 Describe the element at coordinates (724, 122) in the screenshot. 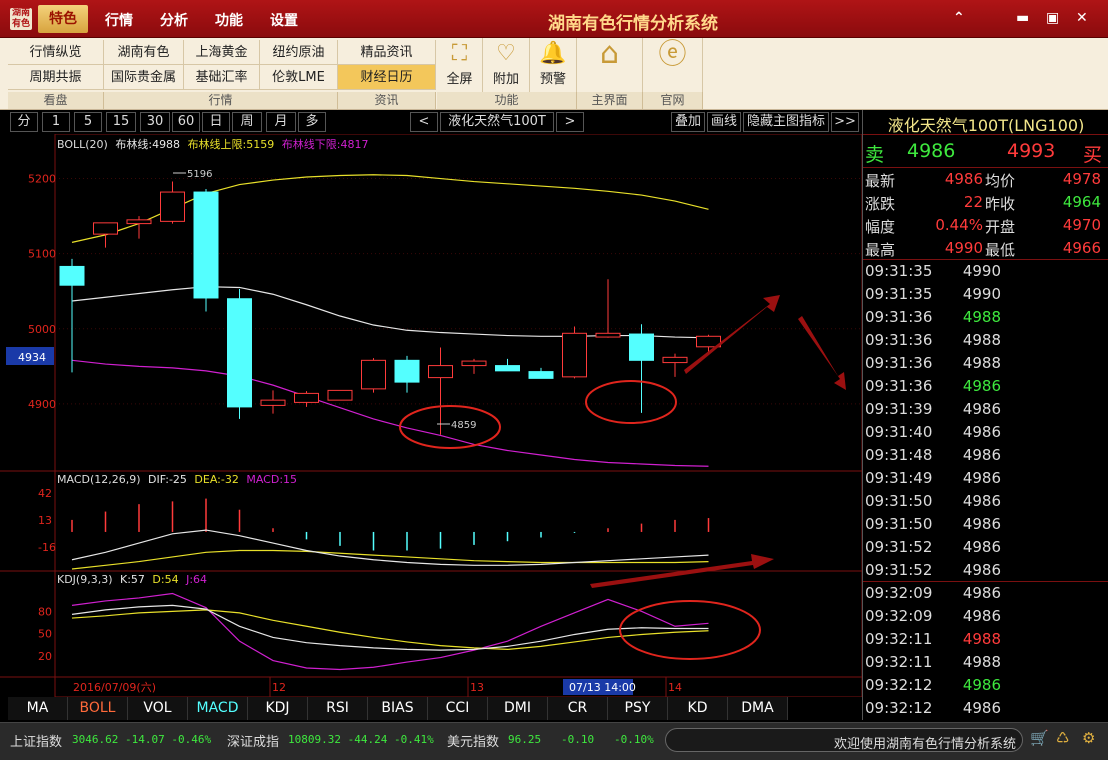

I see `draw-line-button: 画线` at that location.